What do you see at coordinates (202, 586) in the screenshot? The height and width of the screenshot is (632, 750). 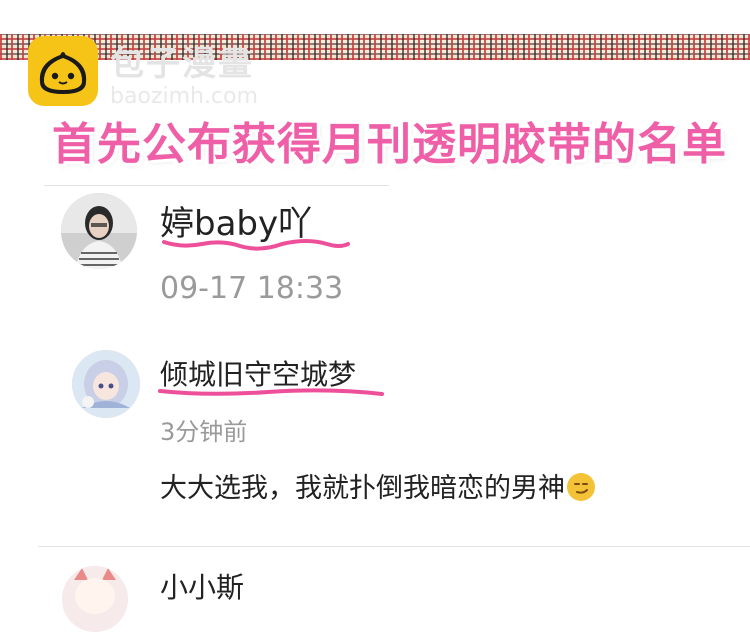 I see `comment-username: 小小斯` at bounding box center [202, 586].